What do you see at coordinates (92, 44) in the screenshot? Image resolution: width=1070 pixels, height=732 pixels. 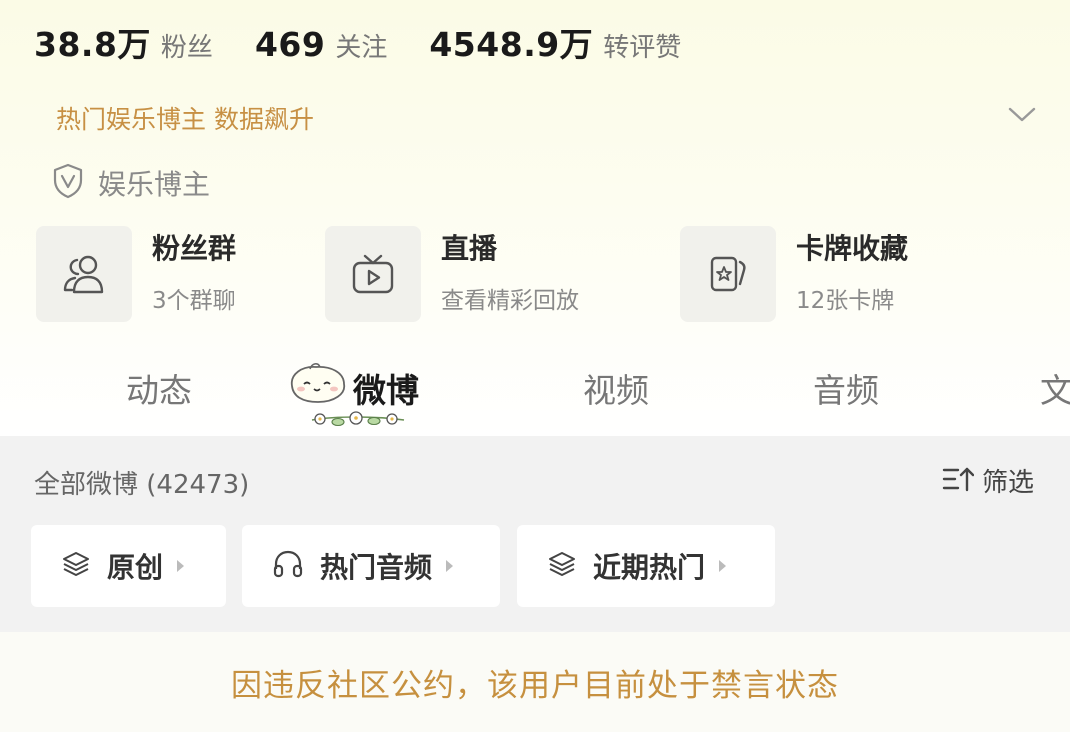 I see `stat-value: 38.8万` at bounding box center [92, 44].